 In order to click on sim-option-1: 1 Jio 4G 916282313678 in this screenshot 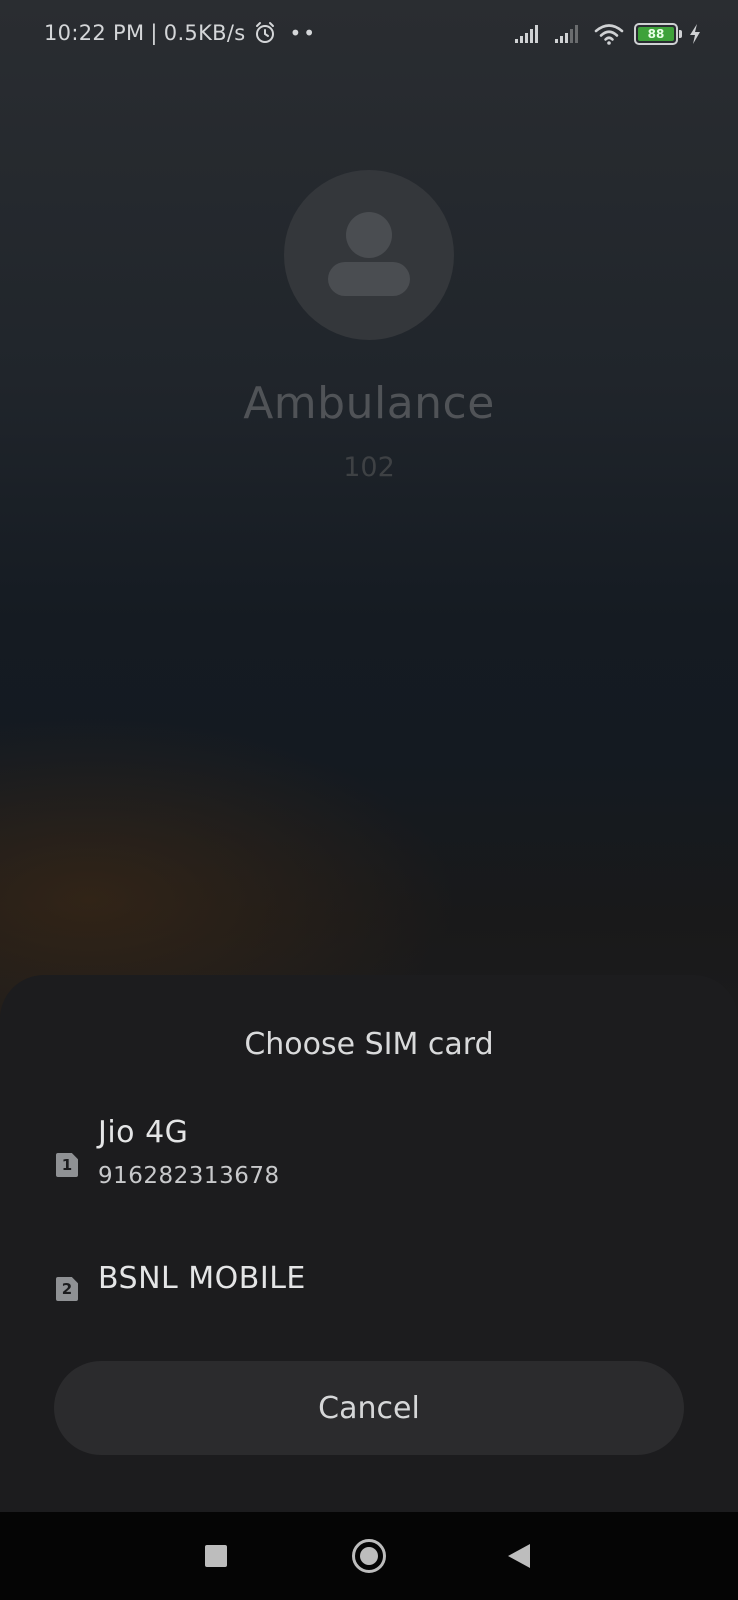, I will do `click(369, 1165)`.